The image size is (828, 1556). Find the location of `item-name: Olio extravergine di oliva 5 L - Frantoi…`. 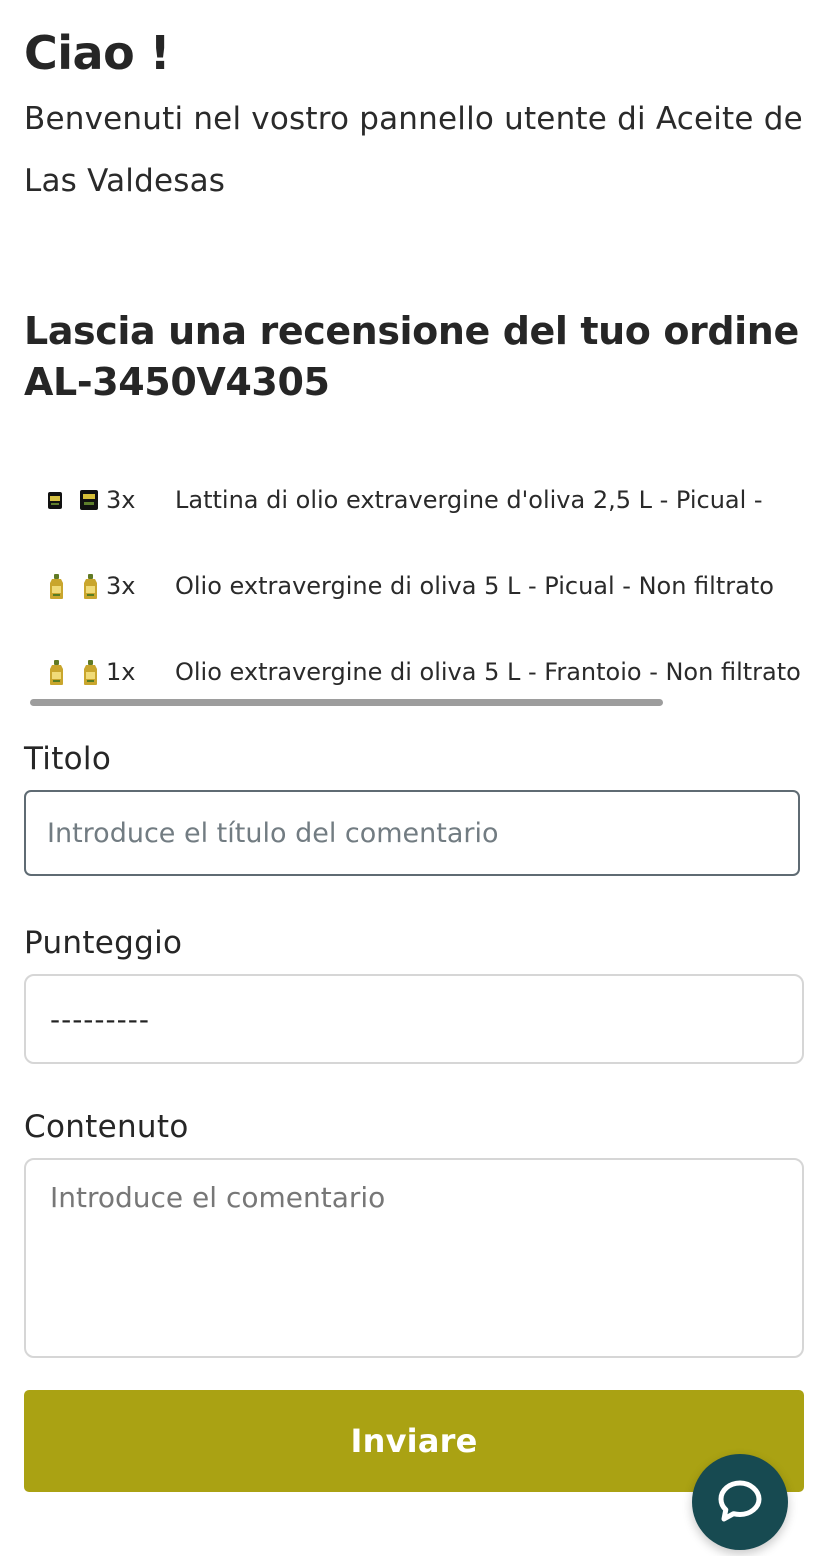

item-name: Olio extravergine di oliva 5 L - Frantoi… is located at coordinates (488, 672).